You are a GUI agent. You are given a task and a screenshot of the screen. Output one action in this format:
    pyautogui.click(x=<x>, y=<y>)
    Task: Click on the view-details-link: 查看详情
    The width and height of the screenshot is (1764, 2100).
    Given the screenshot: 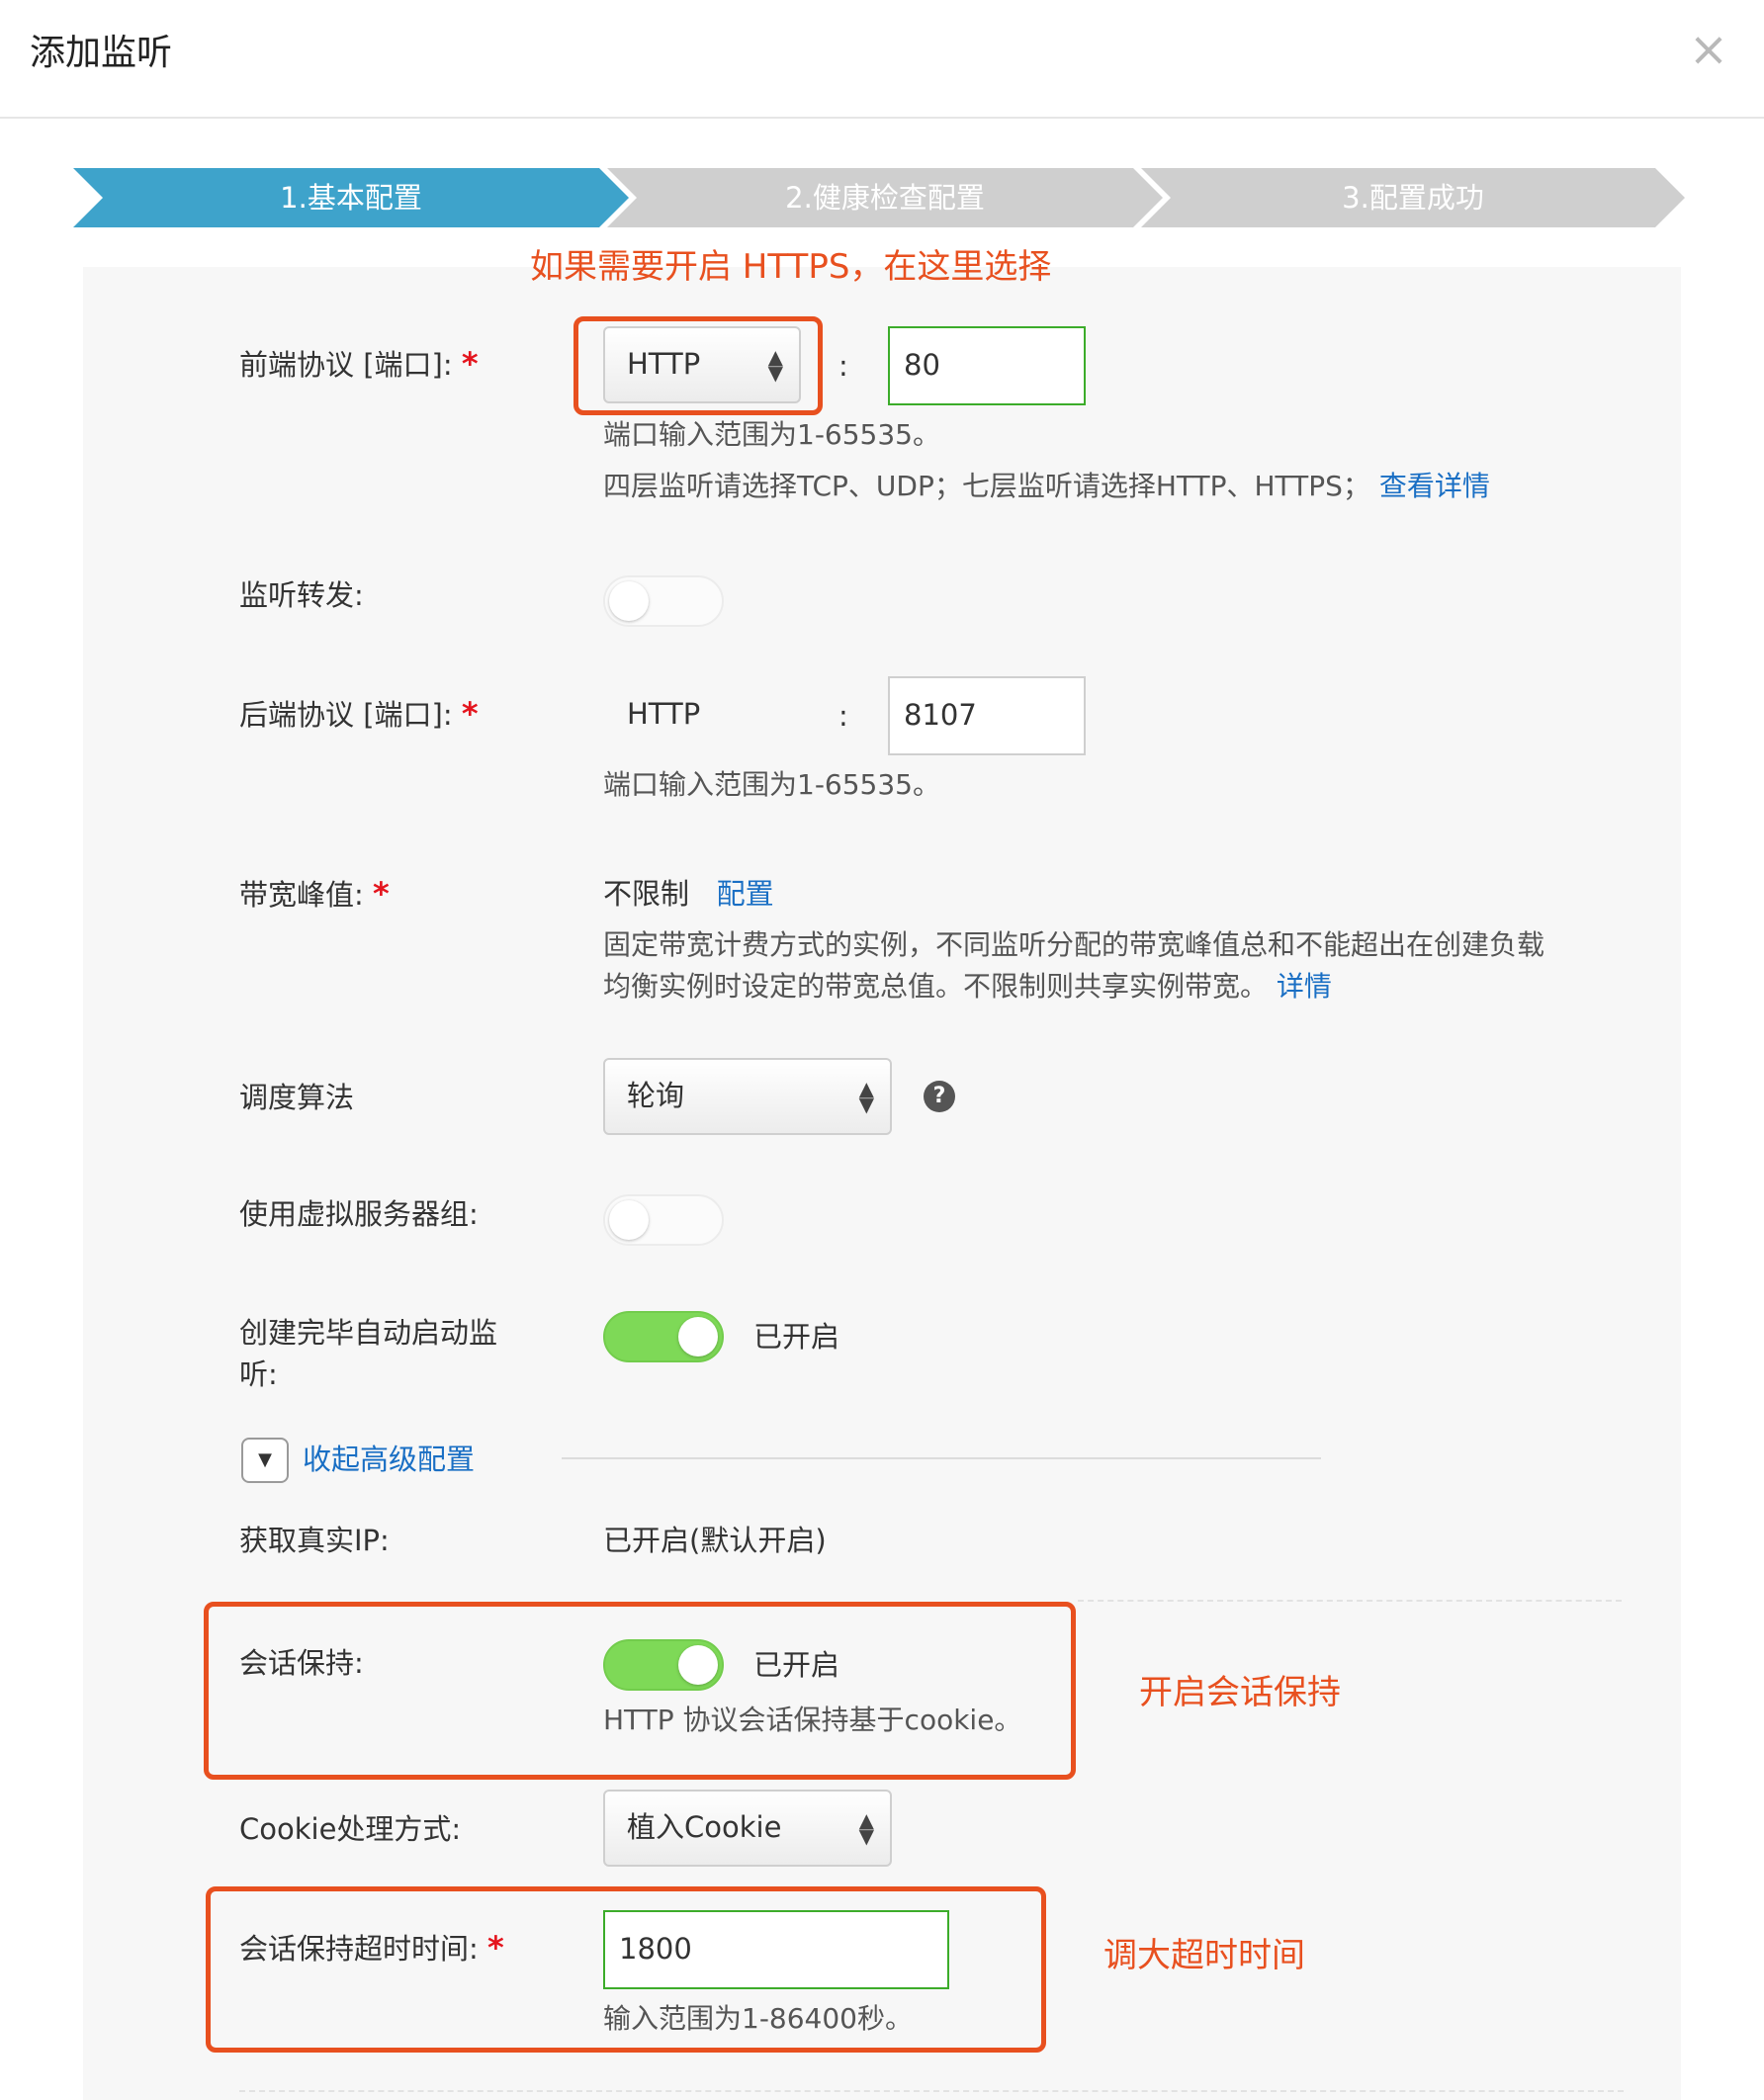 What is the action you would take?
    pyautogui.click(x=1434, y=486)
    